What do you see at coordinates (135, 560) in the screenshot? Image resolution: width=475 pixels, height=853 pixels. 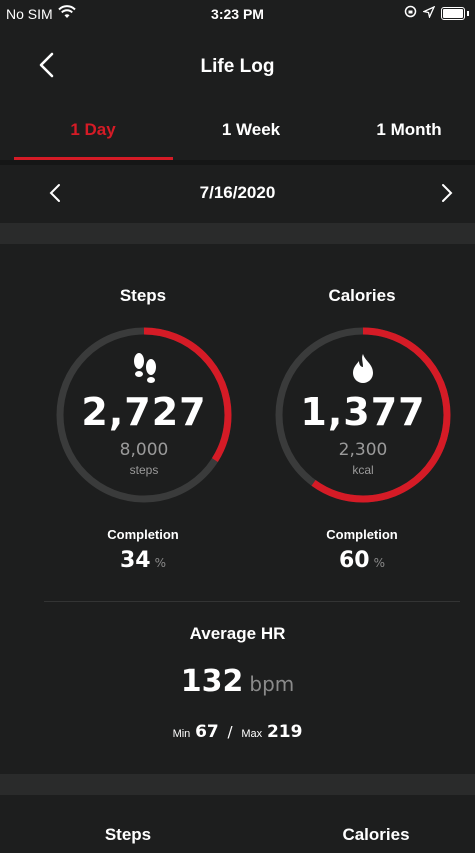 I see `steps-completion-value: 34` at bounding box center [135, 560].